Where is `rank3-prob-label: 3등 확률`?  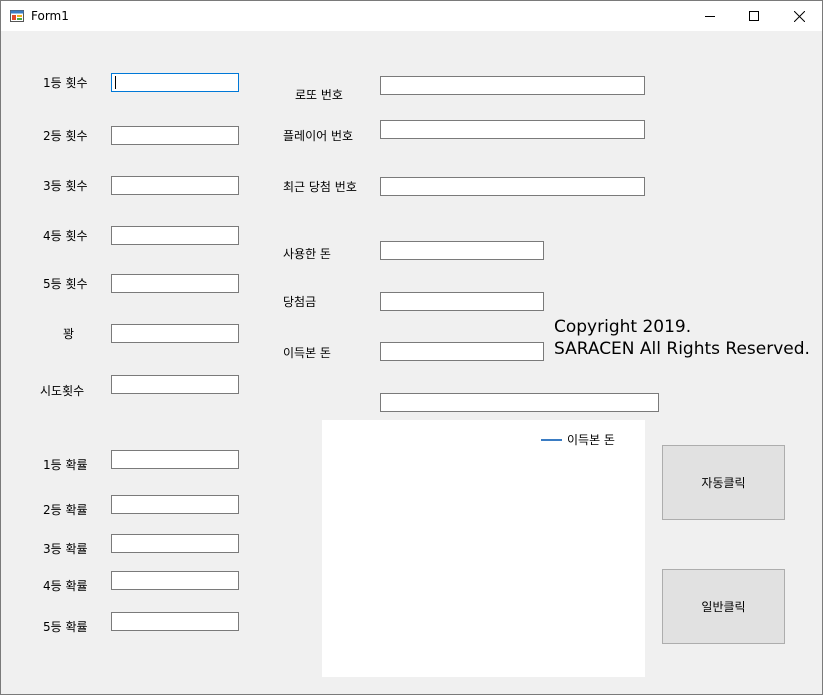 rank3-prob-label: 3등 확률 is located at coordinates (65, 549).